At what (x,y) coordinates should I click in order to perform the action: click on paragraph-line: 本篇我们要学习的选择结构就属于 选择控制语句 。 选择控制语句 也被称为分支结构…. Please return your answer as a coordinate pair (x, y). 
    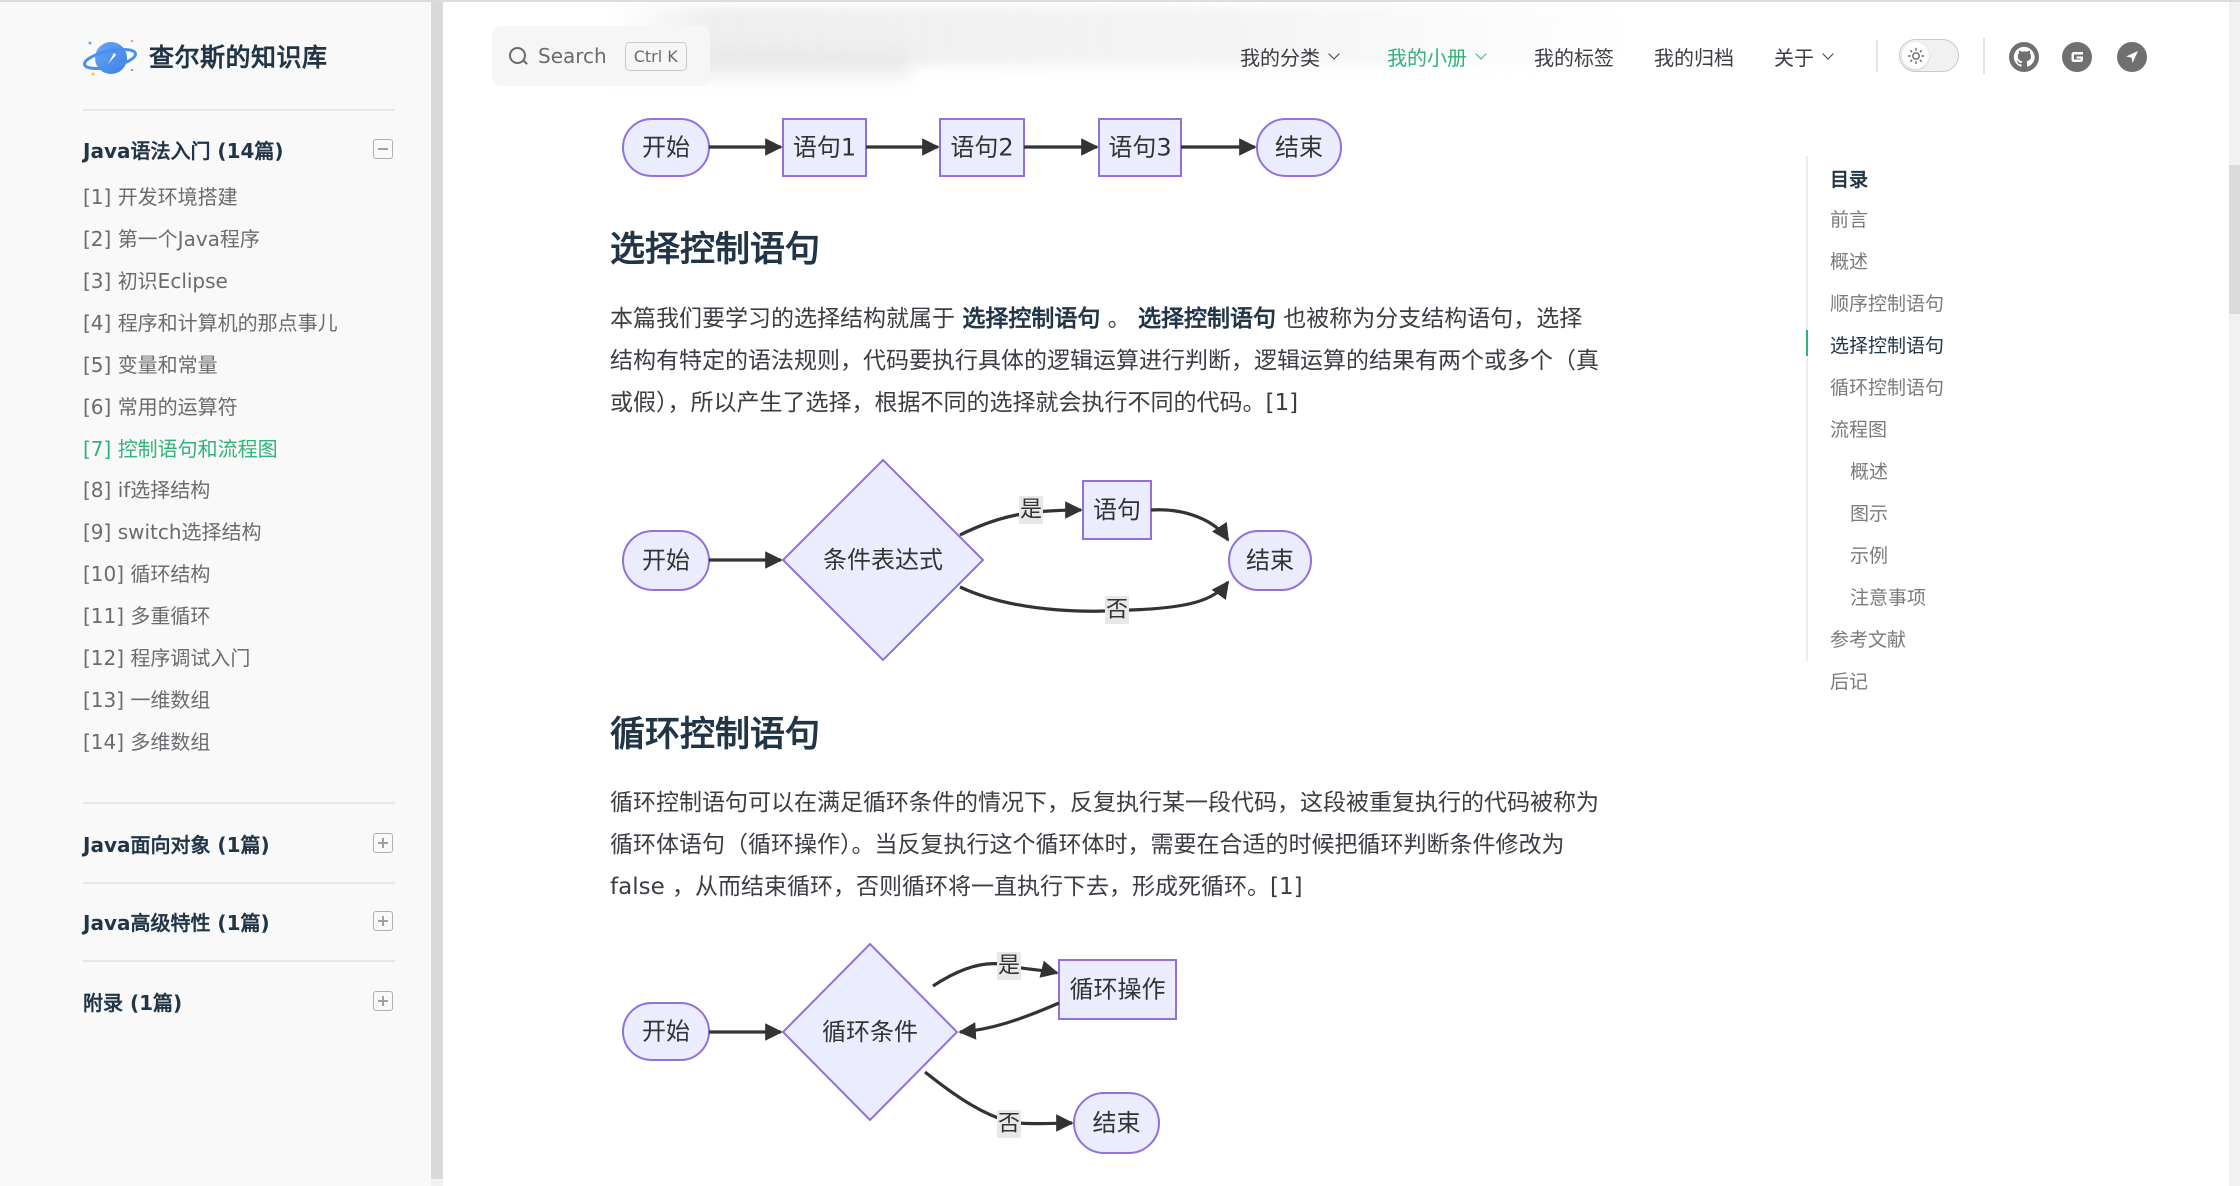
    Looking at the image, I should click on (1096, 319).